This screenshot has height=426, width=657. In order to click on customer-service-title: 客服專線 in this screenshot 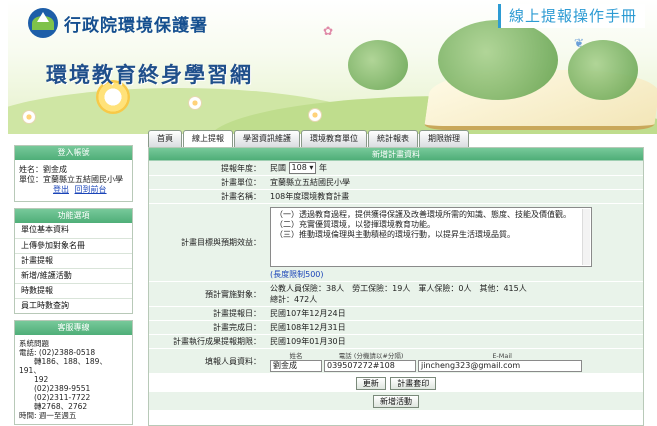, I will do `click(73, 328)`.